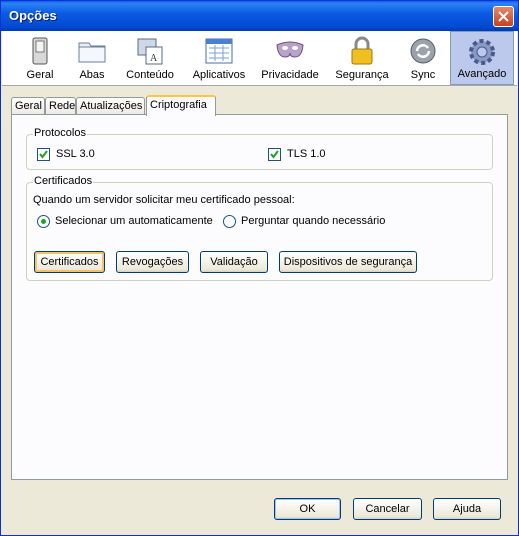 This screenshot has height=536, width=519. What do you see at coordinates (92, 75) in the screenshot?
I see `toolbar-label: Abas` at bounding box center [92, 75].